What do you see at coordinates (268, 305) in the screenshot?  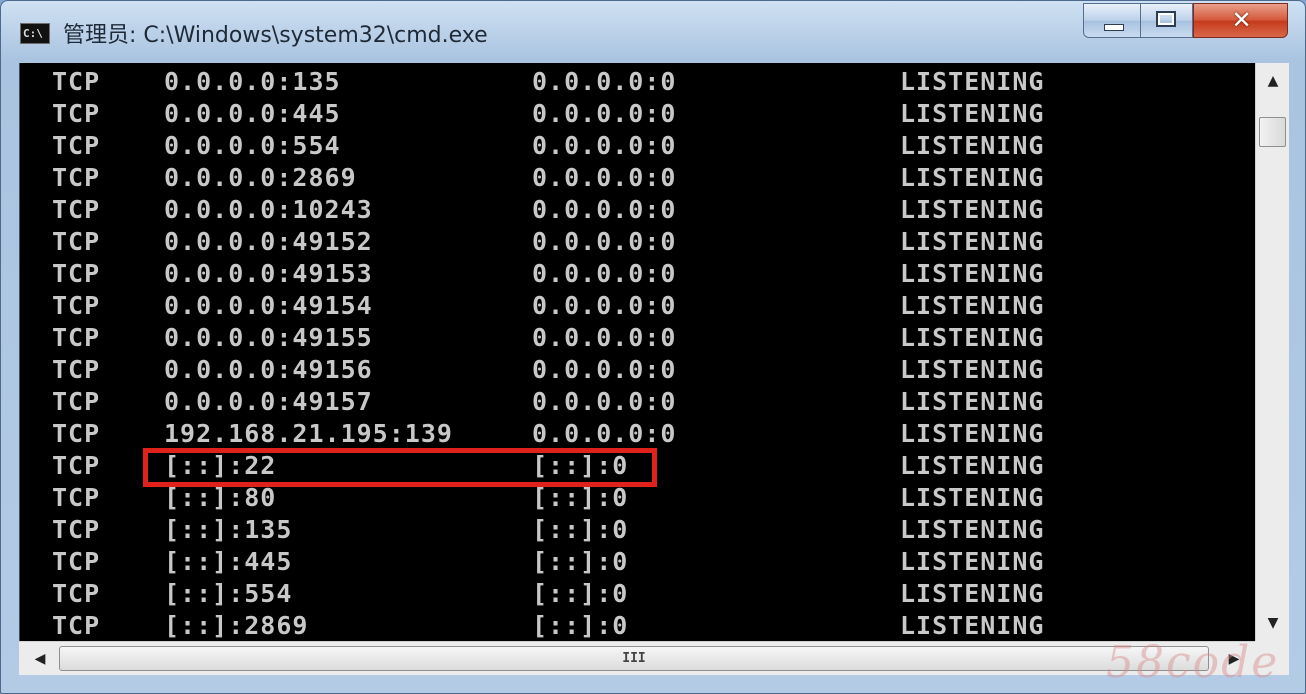 I see `local-address-cell: 0.0.0.0:49154` at bounding box center [268, 305].